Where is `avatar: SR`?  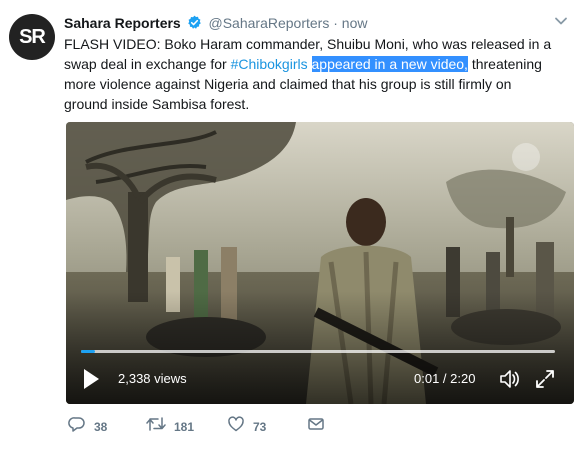
avatar: SR is located at coordinates (32, 37).